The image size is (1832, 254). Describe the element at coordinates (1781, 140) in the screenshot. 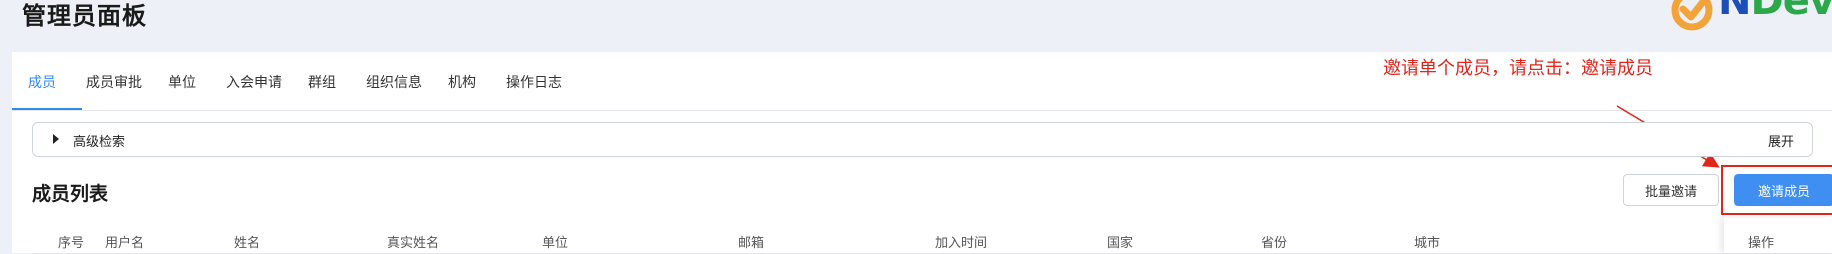

I see `expand-toggle: 展开` at that location.